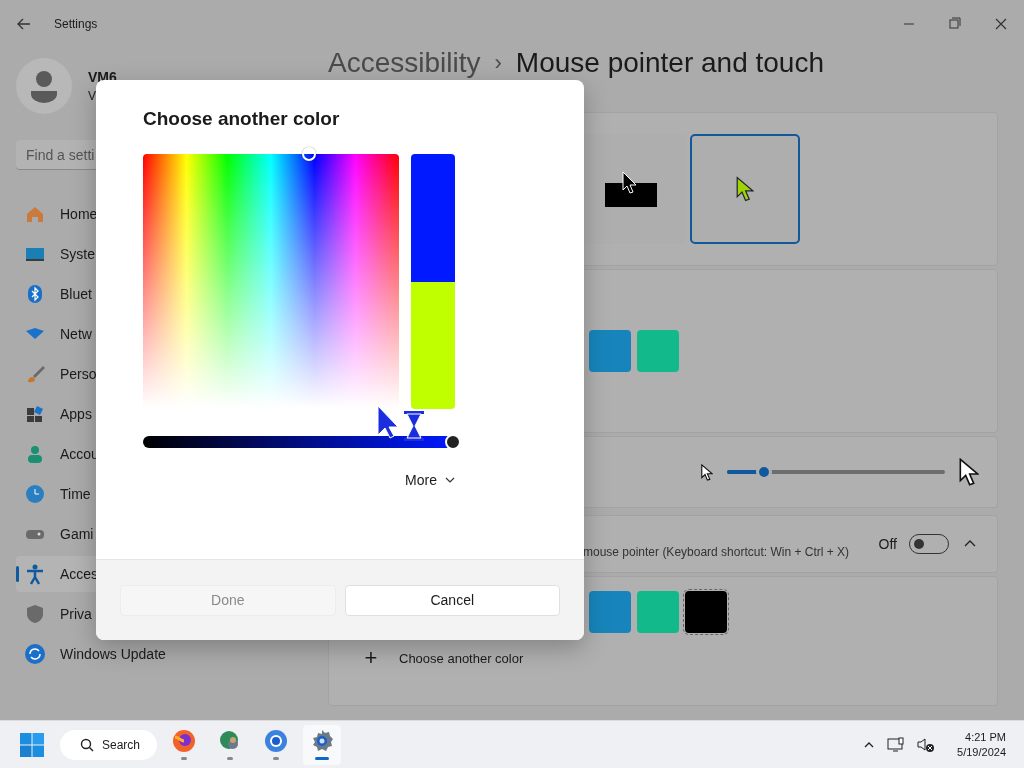 This screenshot has width=1024, height=768. I want to click on toggle-state-label: Off, so click(887, 544).